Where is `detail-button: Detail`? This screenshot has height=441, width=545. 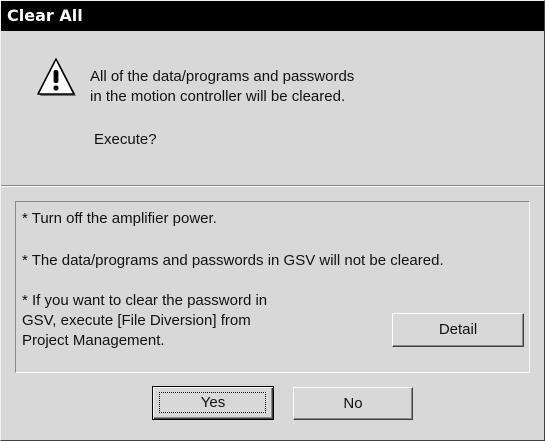
detail-button: Detail is located at coordinates (458, 330).